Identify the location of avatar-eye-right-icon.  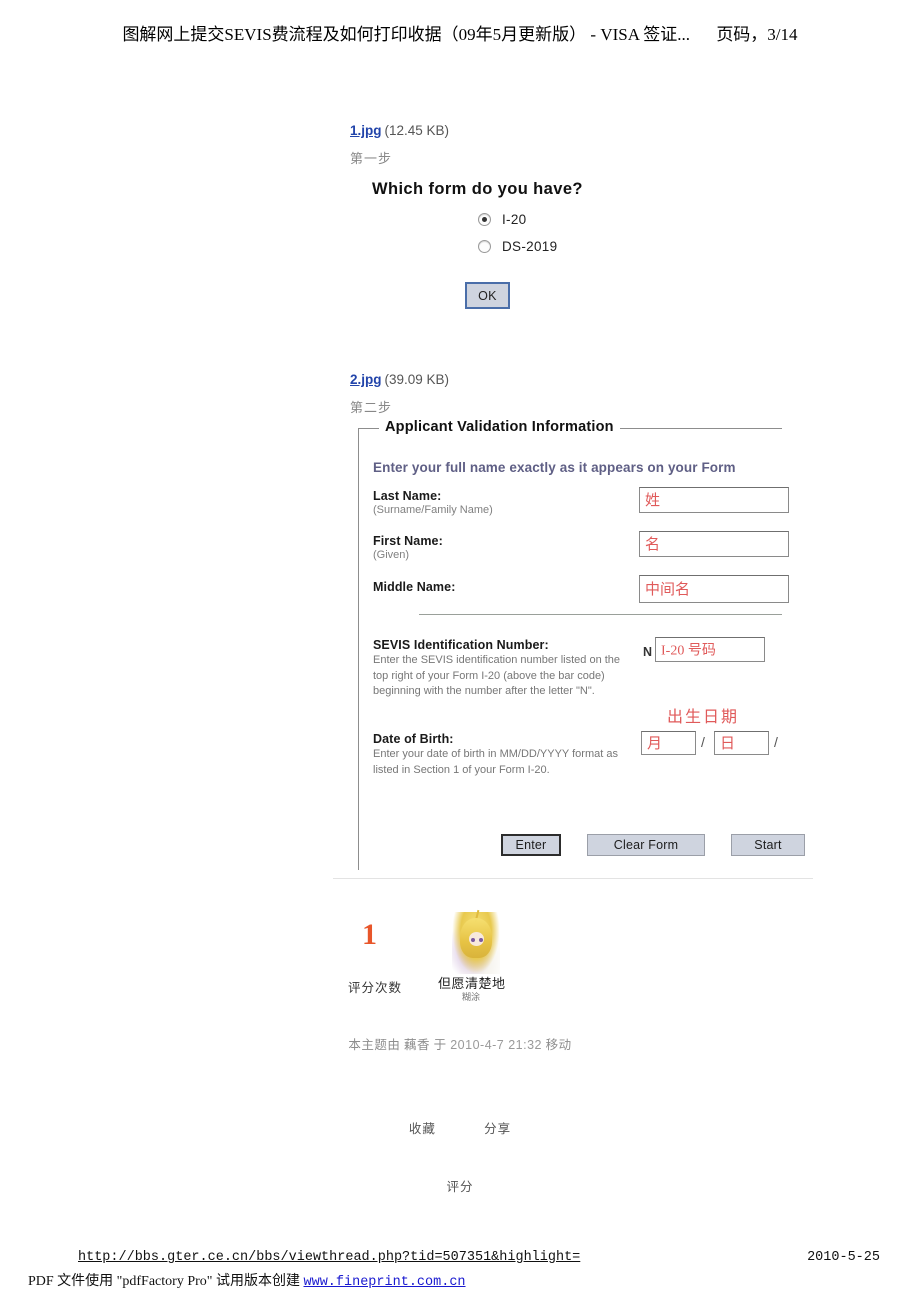
(481, 940).